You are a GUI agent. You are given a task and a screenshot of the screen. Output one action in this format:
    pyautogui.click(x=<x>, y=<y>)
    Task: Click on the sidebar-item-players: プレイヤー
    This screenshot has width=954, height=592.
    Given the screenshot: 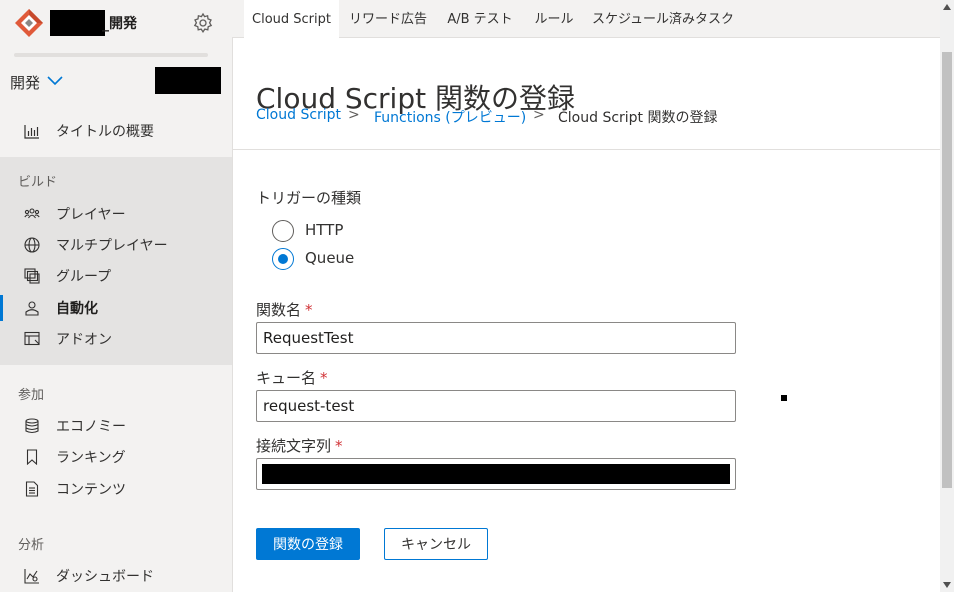 What is the action you would take?
    pyautogui.click(x=116, y=214)
    